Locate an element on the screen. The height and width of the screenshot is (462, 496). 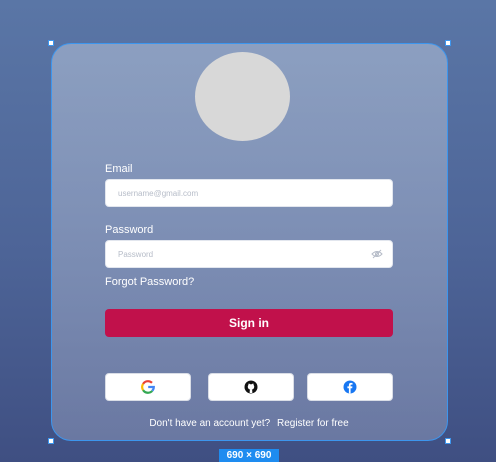
google-icon is located at coordinates (148, 387).